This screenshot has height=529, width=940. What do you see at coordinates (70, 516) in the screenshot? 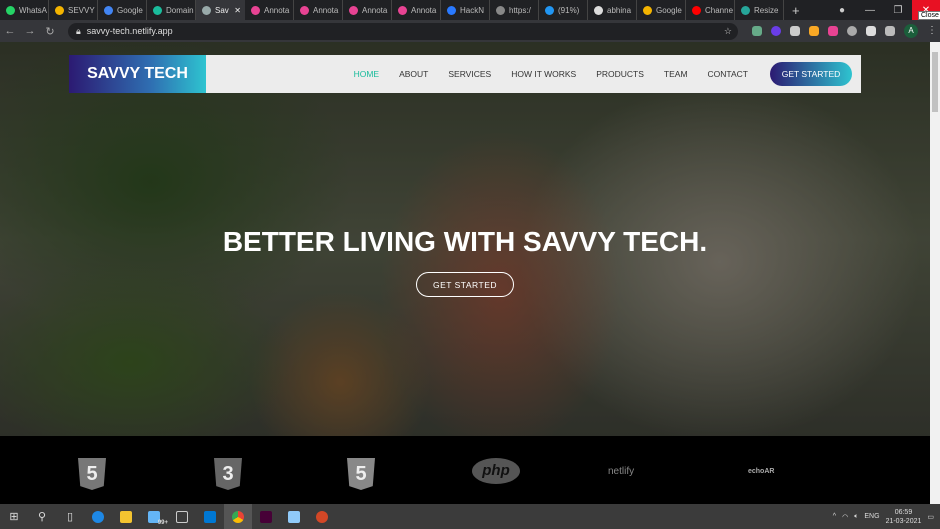
I see `task-view-icon: ▯` at bounding box center [70, 516].